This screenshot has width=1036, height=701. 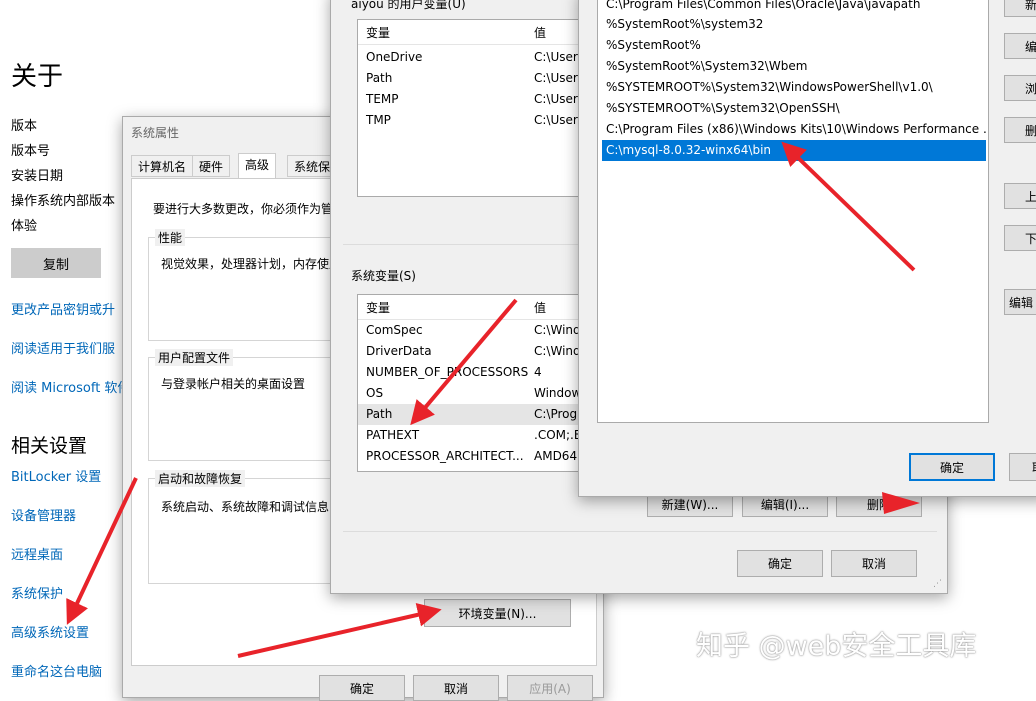 I want to click on arrow-to-env-button, so click(x=339, y=630).